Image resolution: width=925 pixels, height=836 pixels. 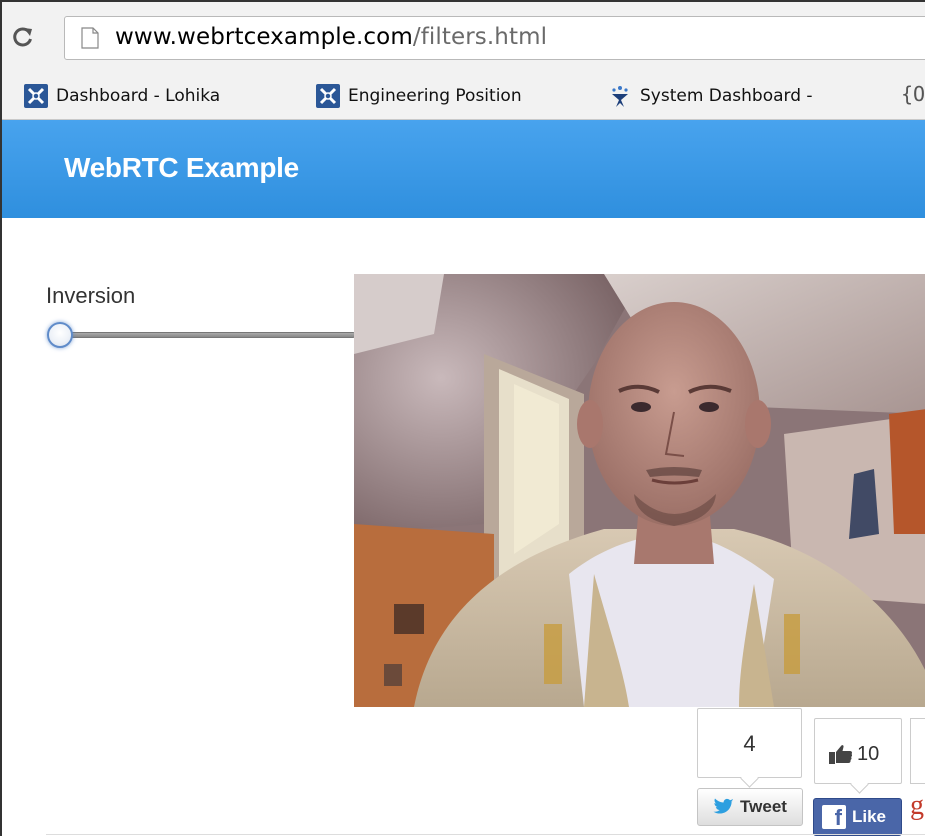 I want to click on url-field: www.webrtcexample.com/filters.html, so click(x=494, y=38).